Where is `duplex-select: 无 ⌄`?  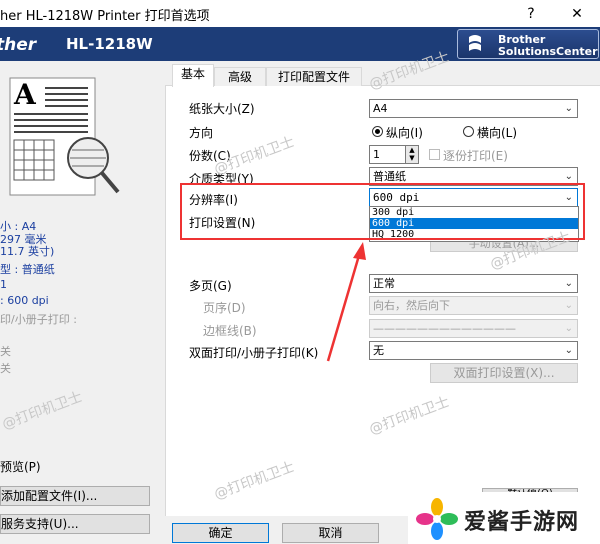 duplex-select: 无 ⌄ is located at coordinates (473, 350).